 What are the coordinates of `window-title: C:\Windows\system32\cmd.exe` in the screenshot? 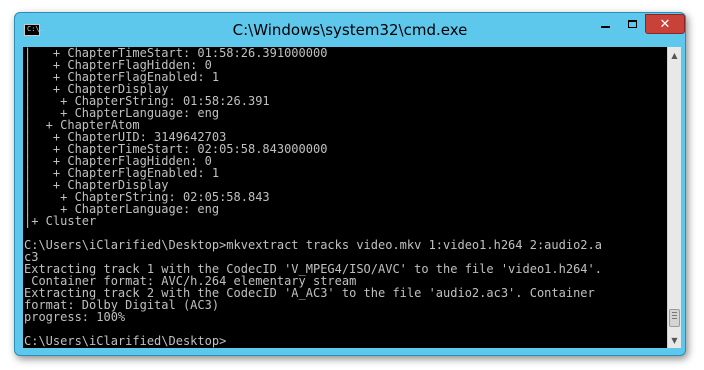 It's located at (350, 30).